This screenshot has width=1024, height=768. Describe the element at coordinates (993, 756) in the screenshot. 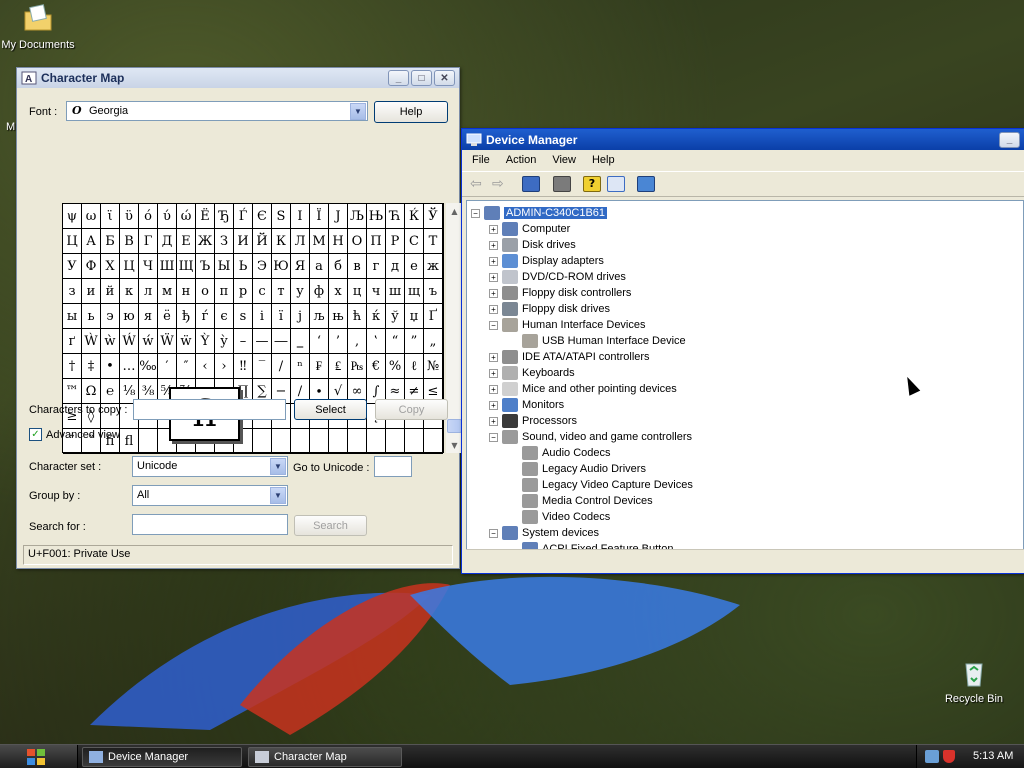

I see `clock: 5:13 AM` at that location.